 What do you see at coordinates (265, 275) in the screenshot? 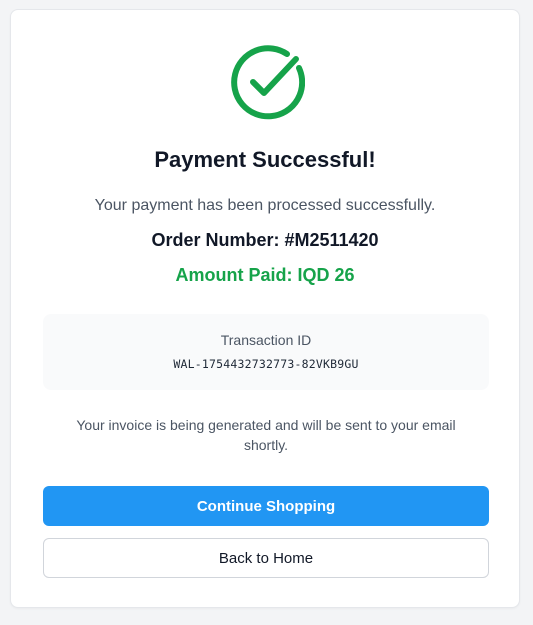
I see `amount-paid: Amount Paid: IQD 26` at bounding box center [265, 275].